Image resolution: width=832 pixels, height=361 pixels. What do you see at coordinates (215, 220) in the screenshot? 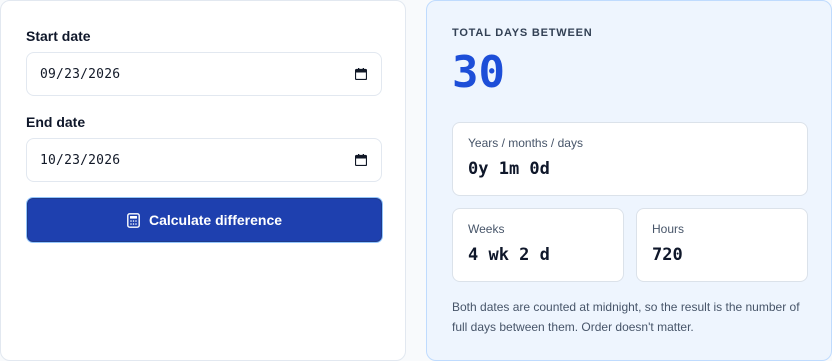
I see `calculate-difference-label: Calculate difference` at bounding box center [215, 220].